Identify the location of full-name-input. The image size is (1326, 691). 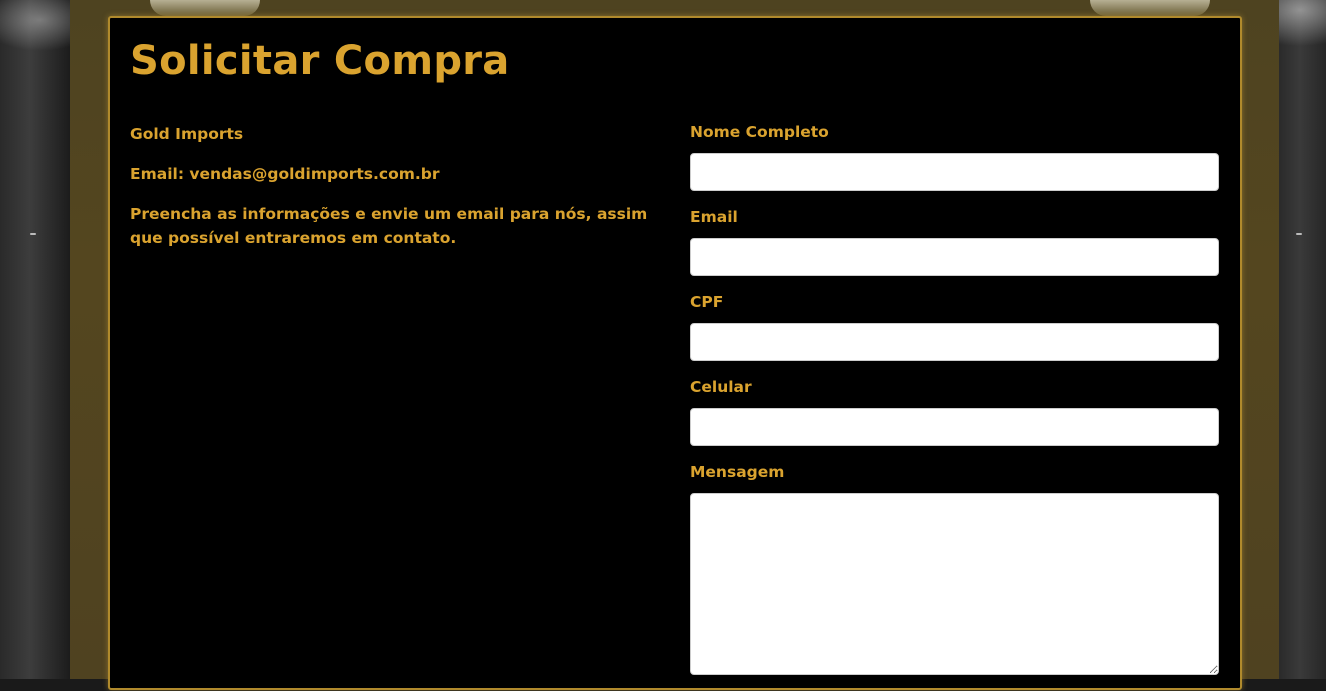
(954, 172).